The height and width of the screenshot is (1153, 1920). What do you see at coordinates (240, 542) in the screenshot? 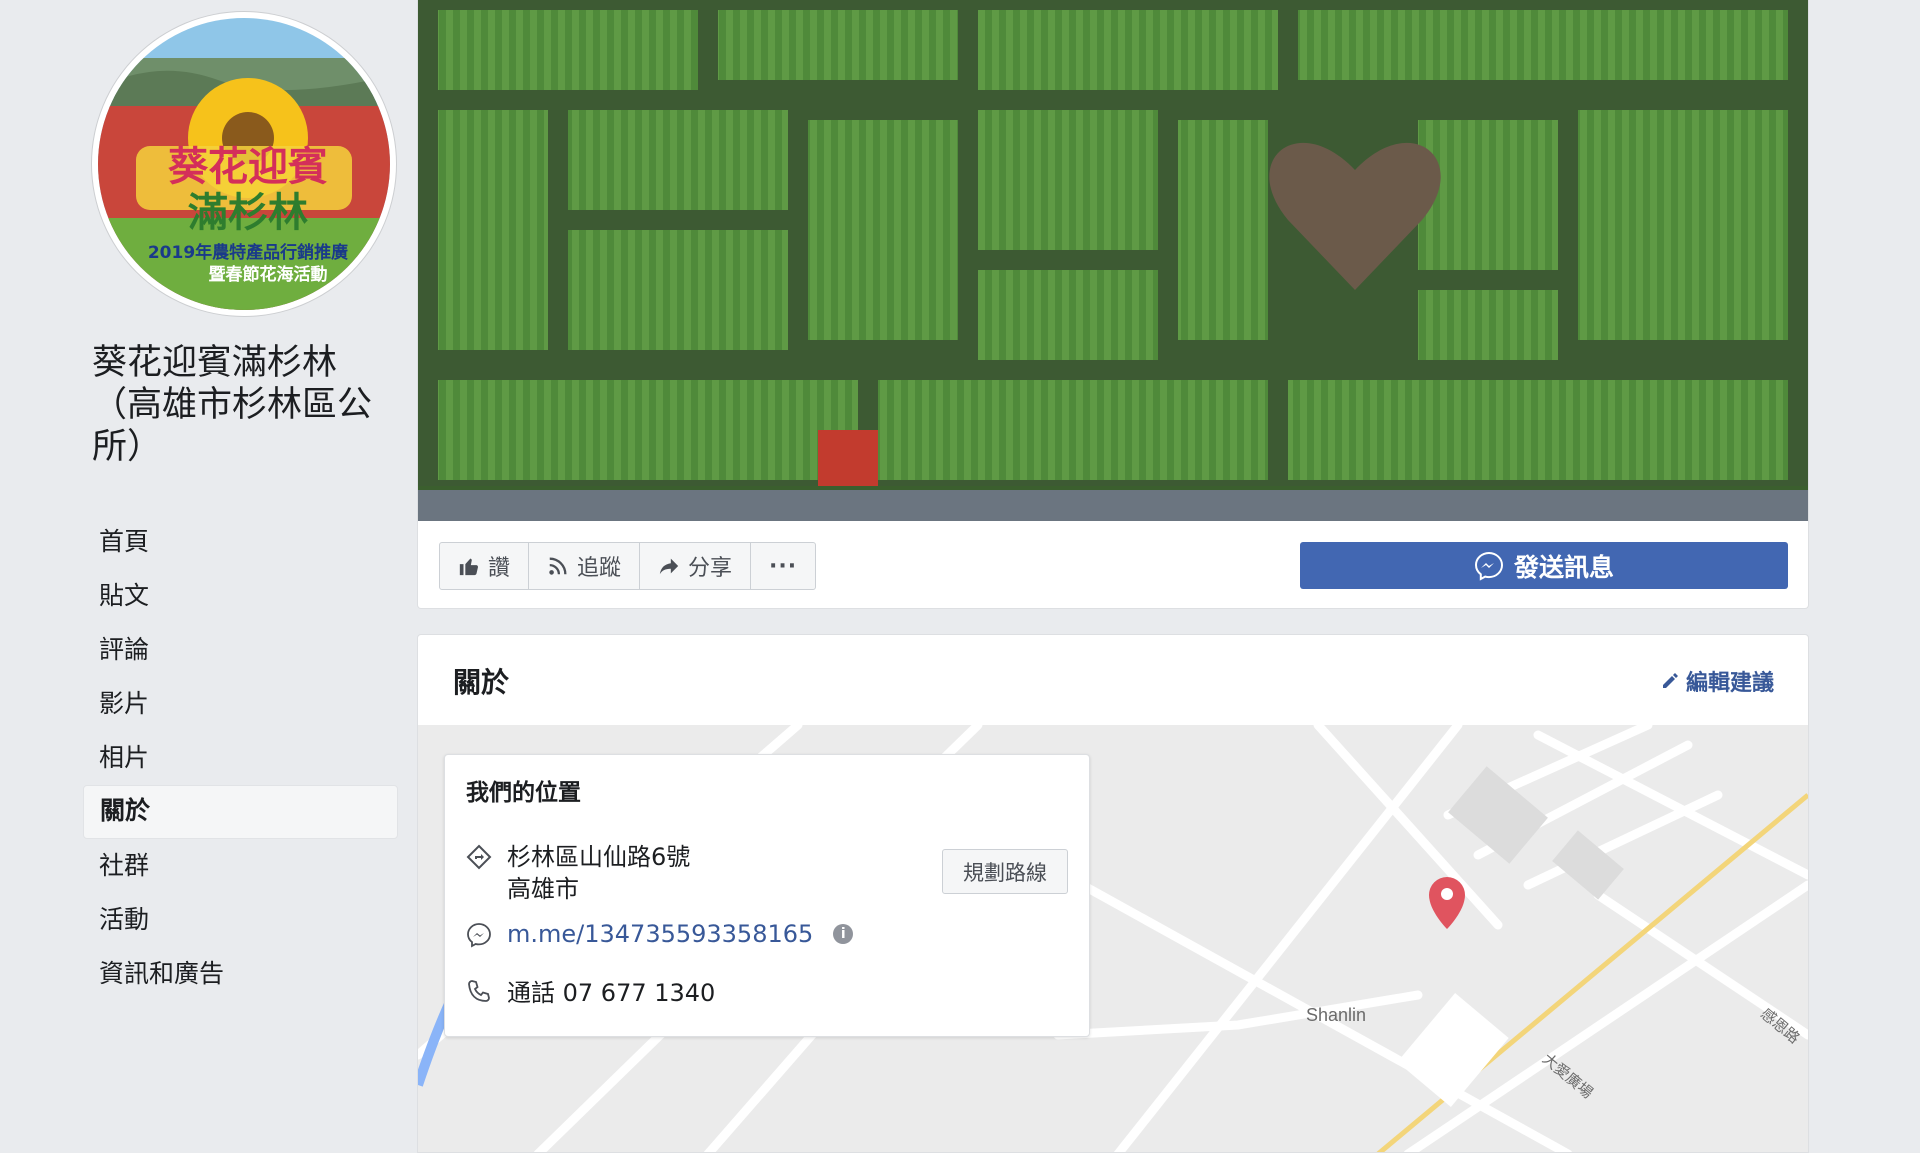
I see `nav-item-home: 首頁` at bounding box center [240, 542].